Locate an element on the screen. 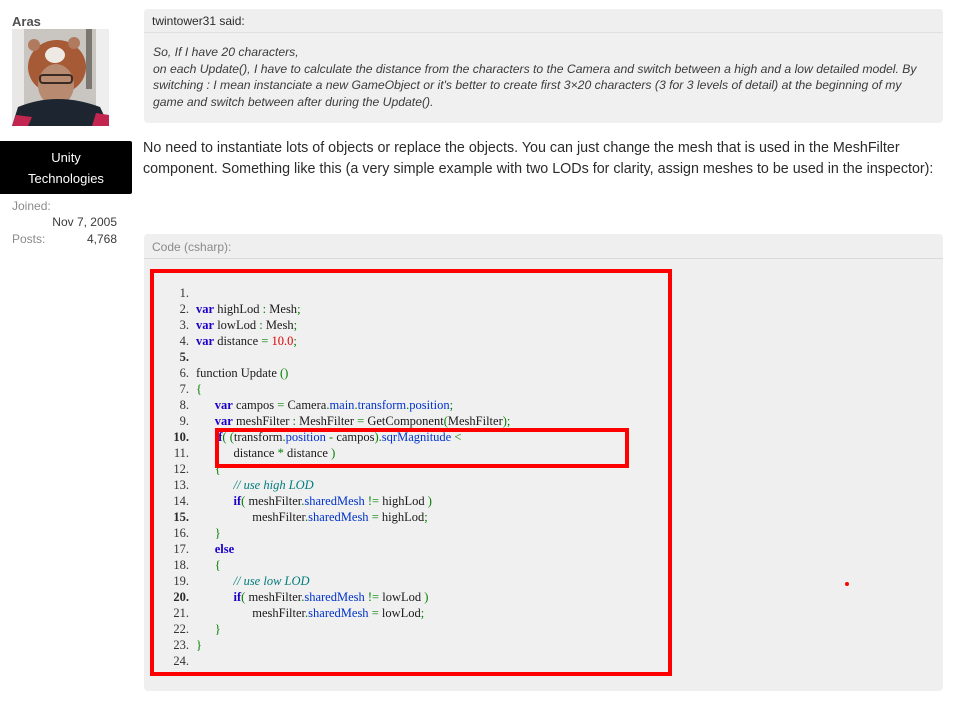 This screenshot has width=966, height=705. line-number: 21. is located at coordinates (181, 613).